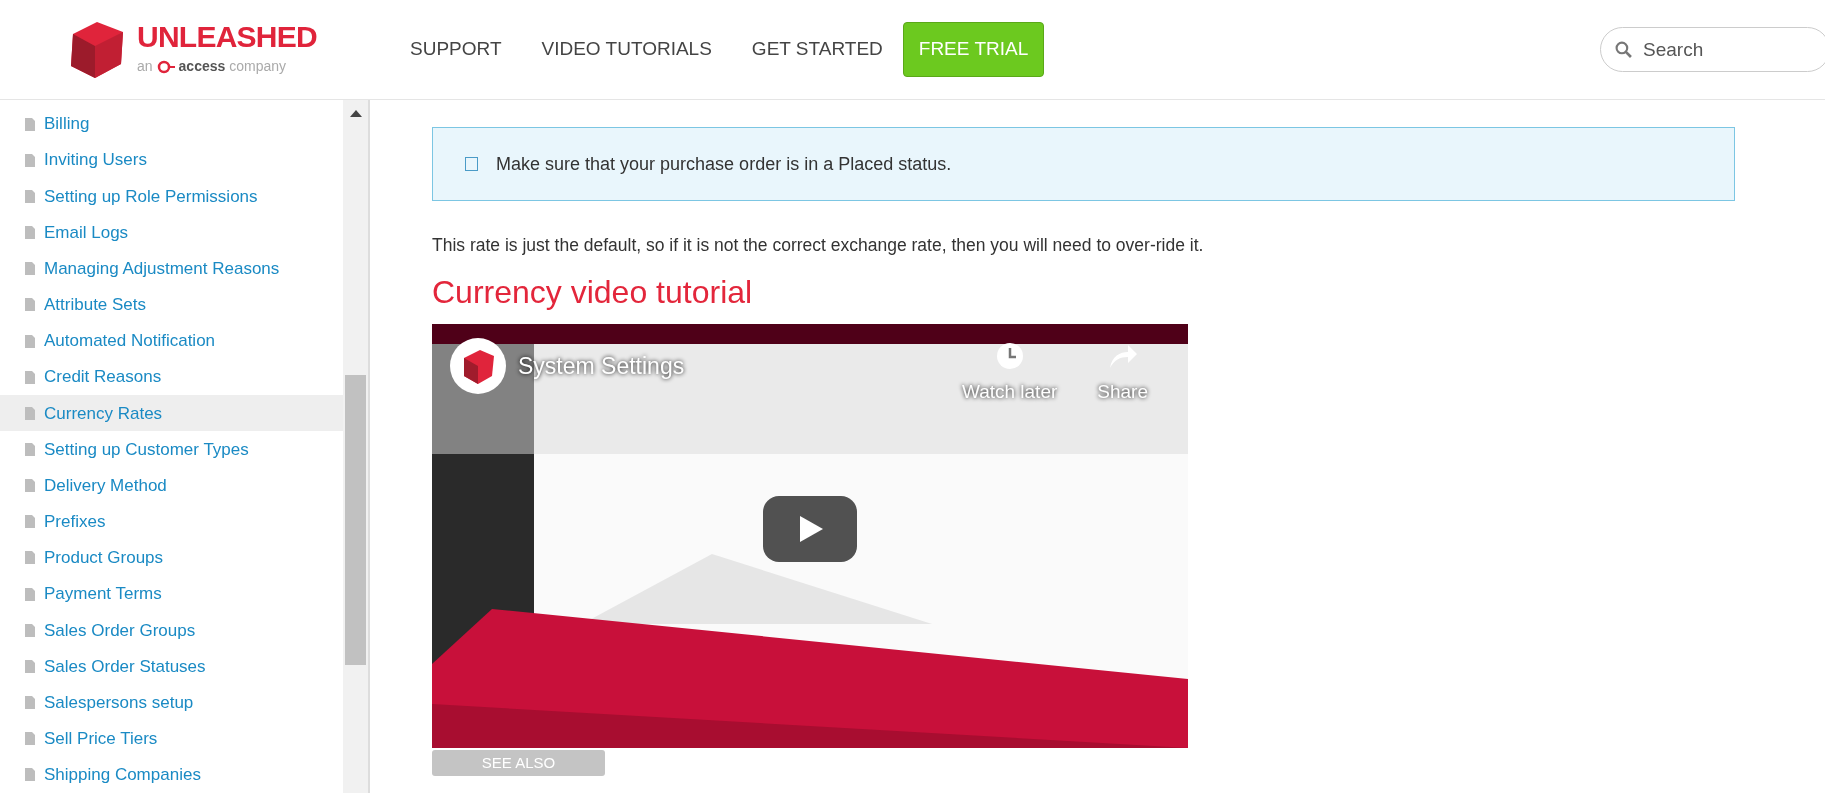 Image resolution: width=1825 pixels, height=793 pixels. I want to click on sidebar-item: Shipping Companies, so click(171, 774).